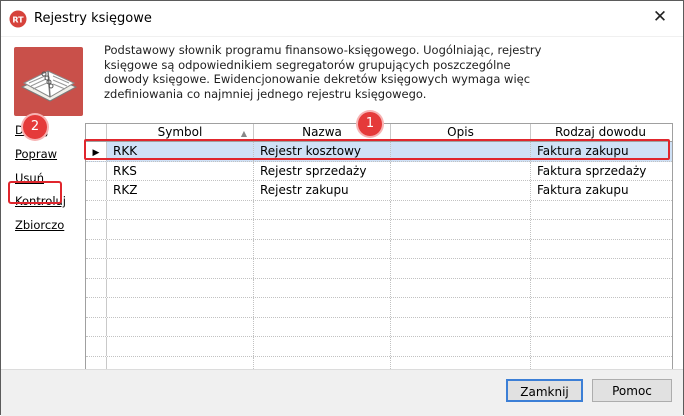 The width and height of the screenshot is (684, 416). Describe the element at coordinates (36, 154) in the screenshot. I see `edit-link: Popraw` at that location.